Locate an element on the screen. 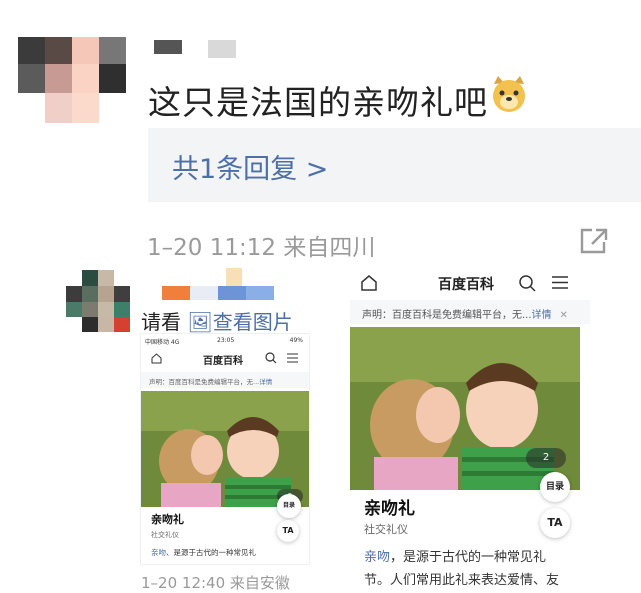 This screenshot has height=593, width=641. reply-location: 来自安徽 is located at coordinates (259, 583).